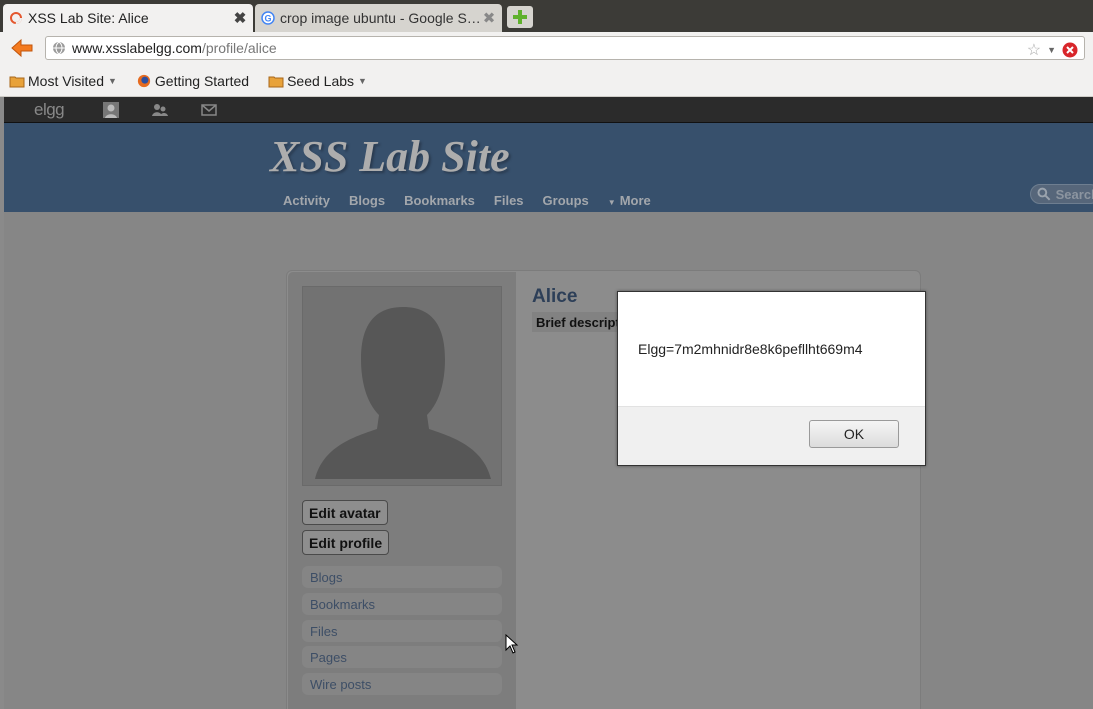 The width and height of the screenshot is (1093, 709). What do you see at coordinates (854, 434) in the screenshot?
I see `ok-button: OK` at bounding box center [854, 434].